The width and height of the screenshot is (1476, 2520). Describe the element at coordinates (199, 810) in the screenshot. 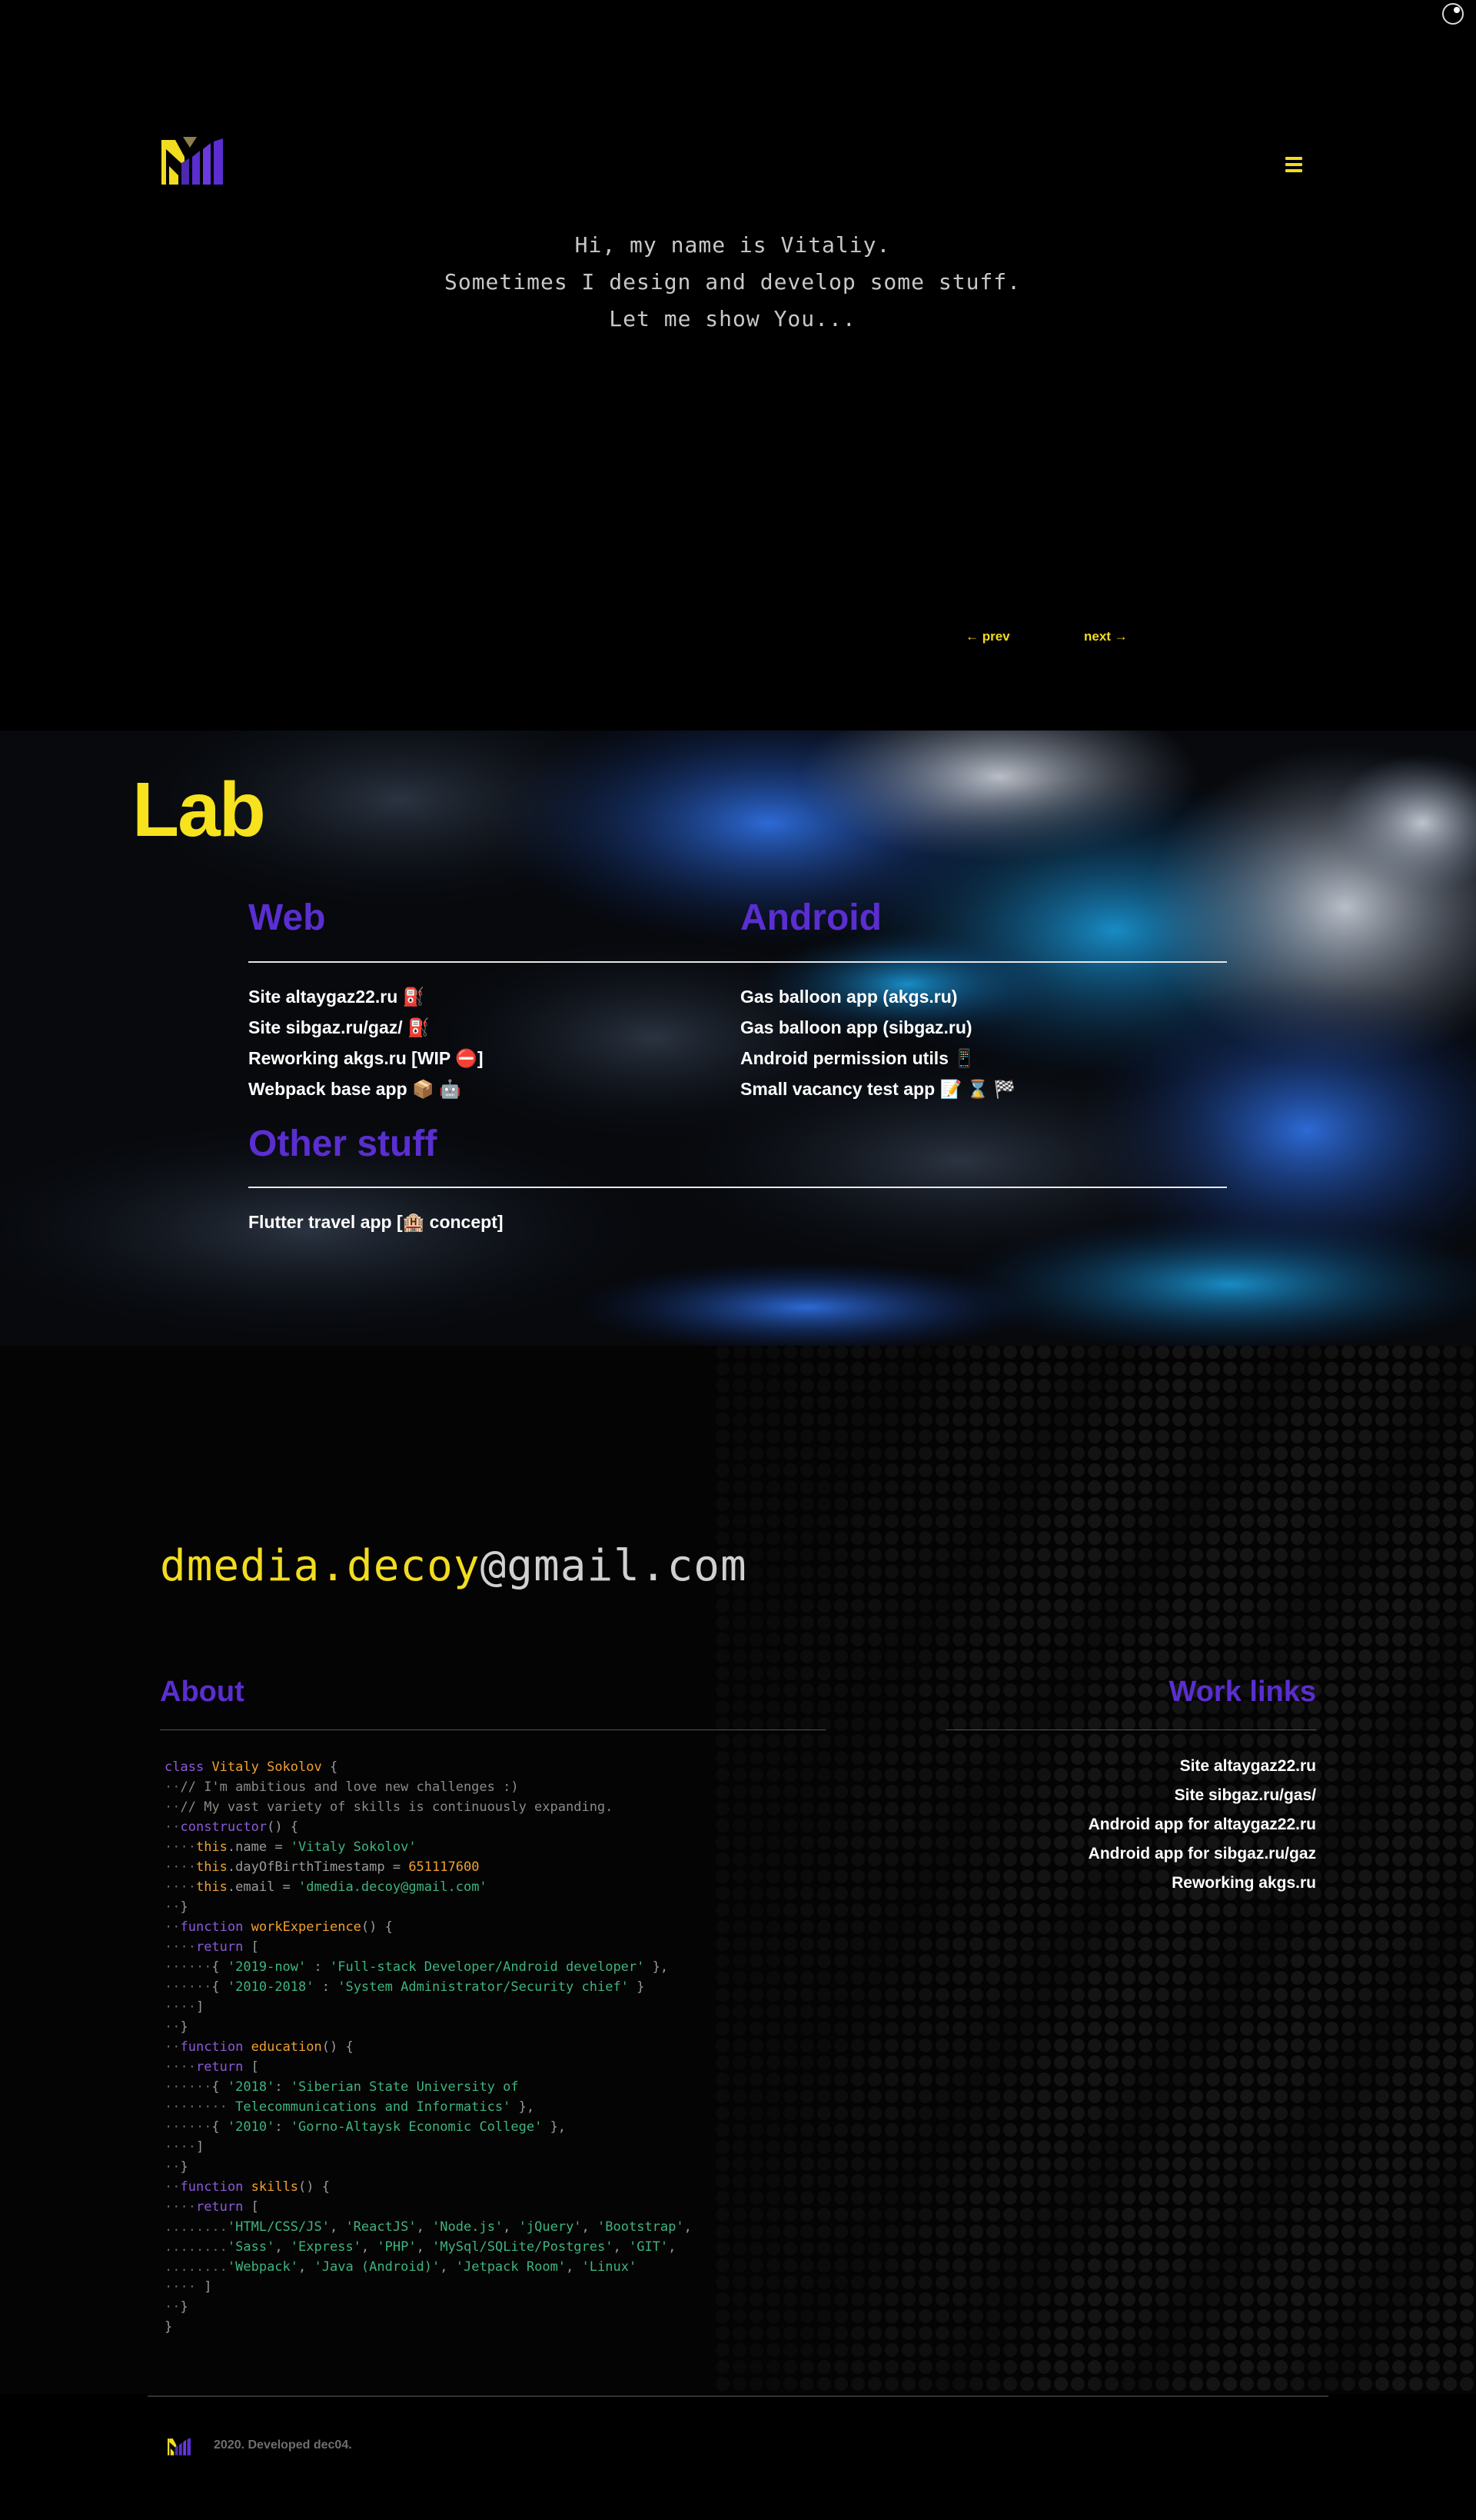

I see `lab-title: Lab` at that location.